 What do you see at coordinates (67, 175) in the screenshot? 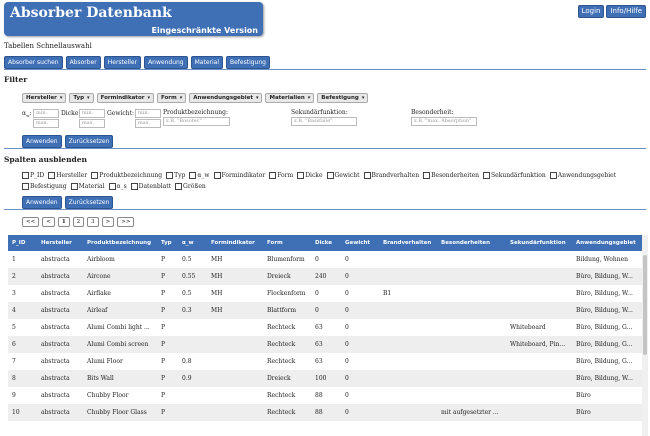
I see `hide-checkbox-1: Hersteller` at bounding box center [67, 175].